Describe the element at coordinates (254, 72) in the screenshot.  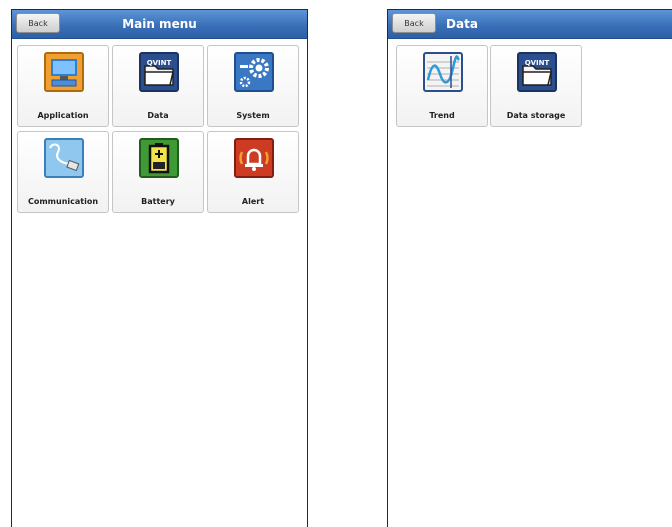
I see `system-gear-icon` at that location.